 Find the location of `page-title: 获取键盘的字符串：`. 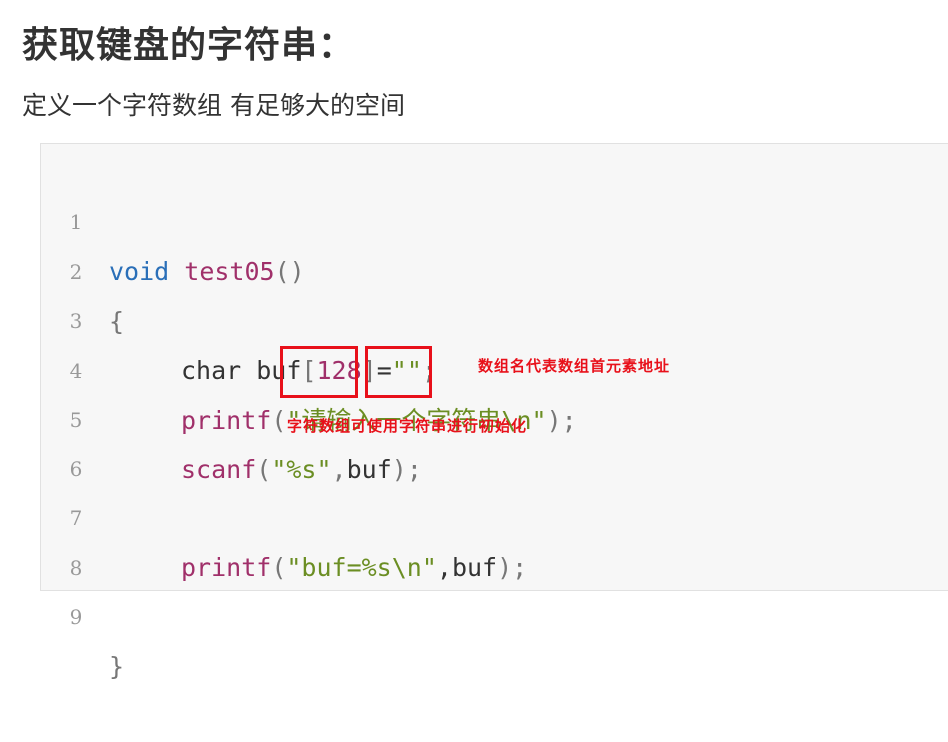

page-title: 获取键盘的字符串： is located at coordinates (189, 45).